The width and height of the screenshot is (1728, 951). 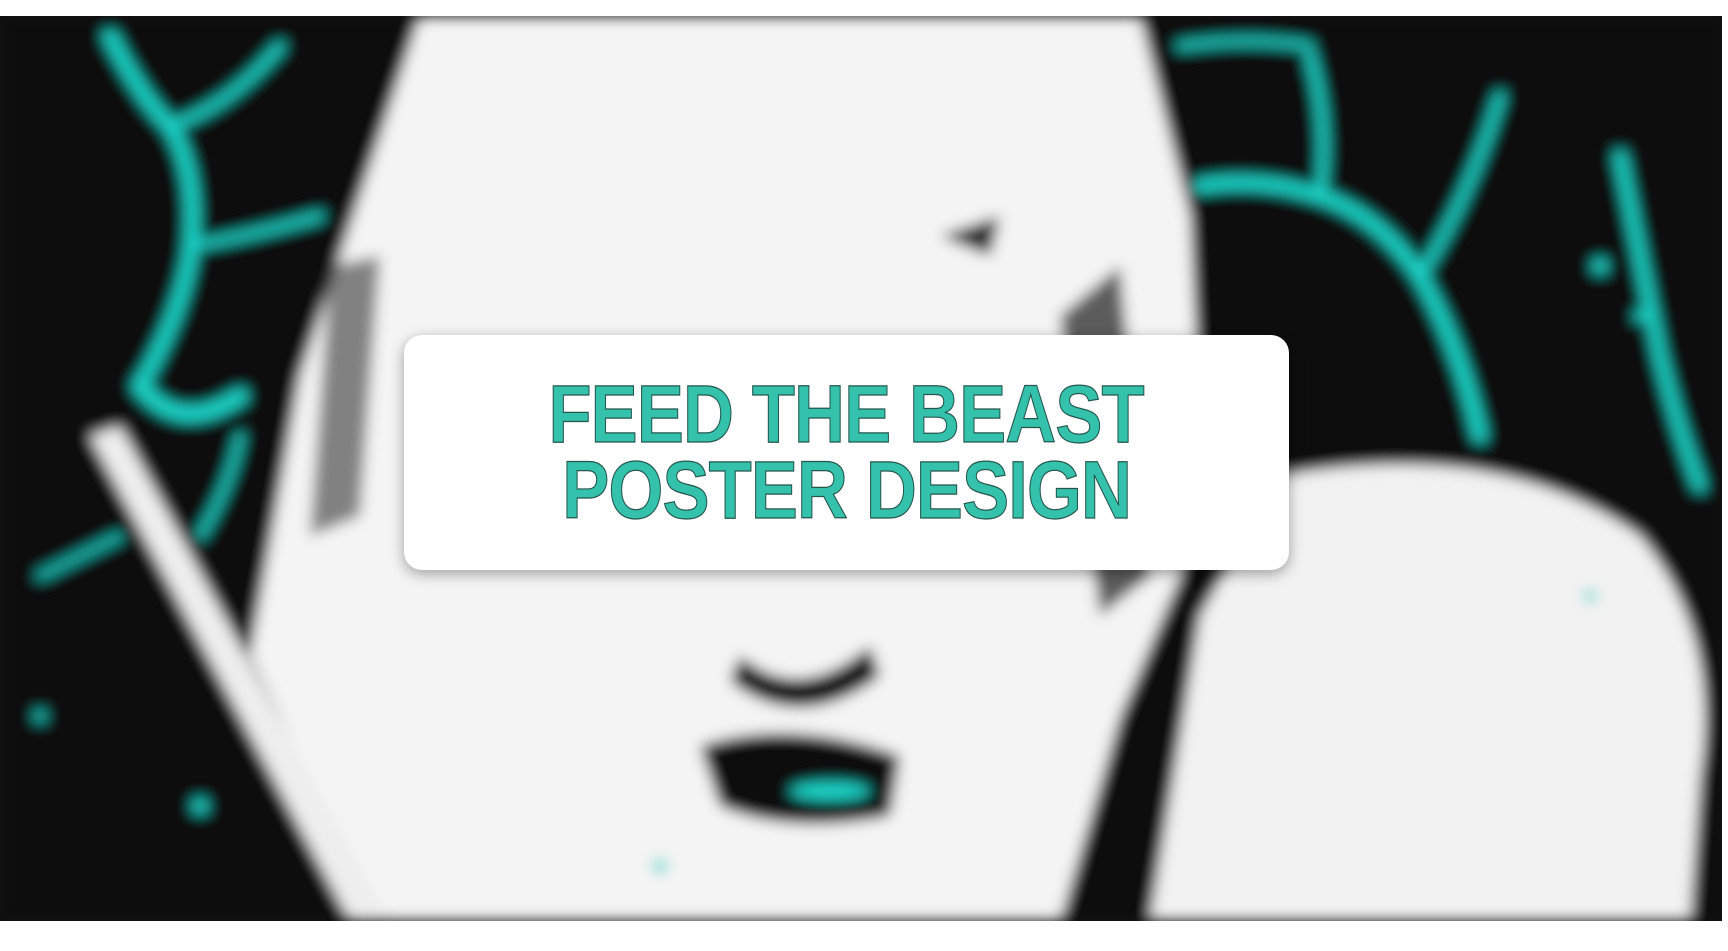 I want to click on title-line-1: FEED THE BEAST, so click(x=846, y=414).